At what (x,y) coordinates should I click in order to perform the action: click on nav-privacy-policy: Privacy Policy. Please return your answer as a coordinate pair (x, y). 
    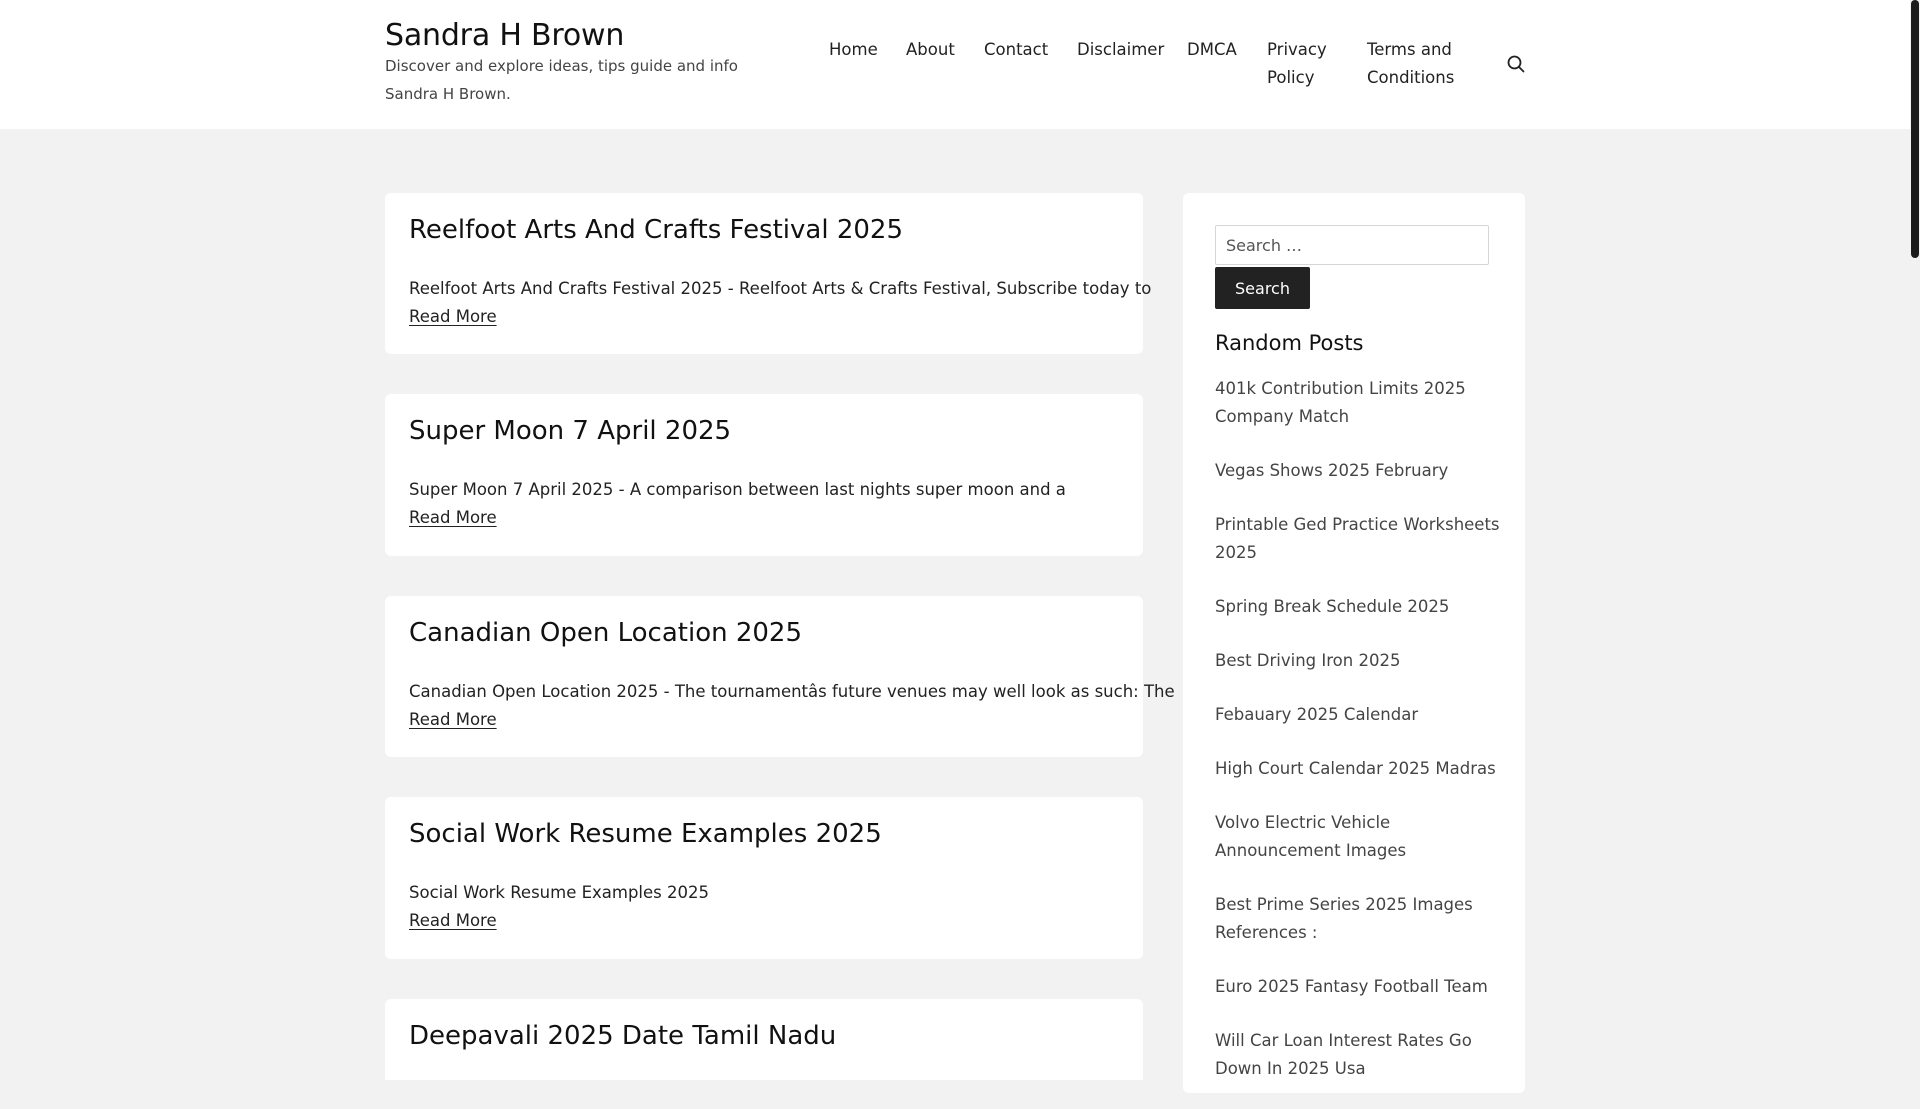
    Looking at the image, I should click on (1302, 64).